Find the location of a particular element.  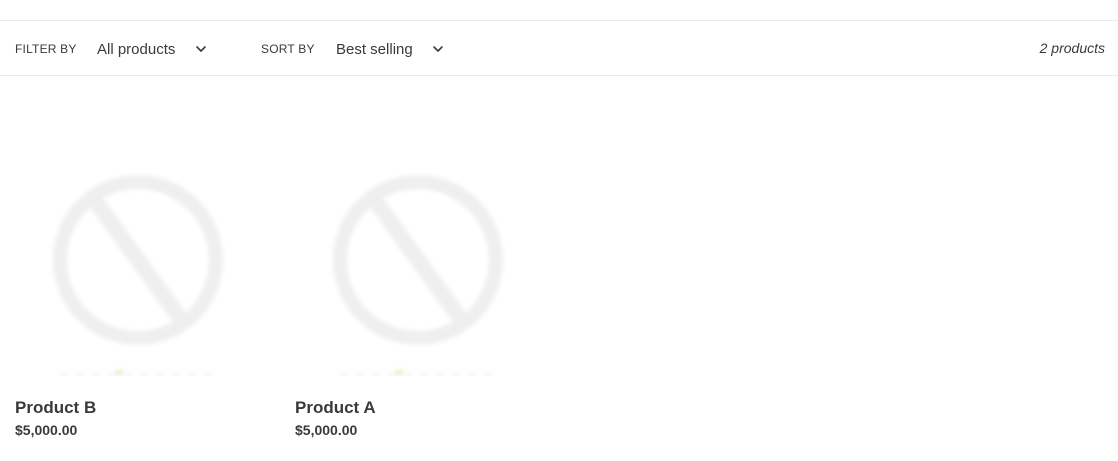

product-count: 2 products is located at coordinates (1072, 48).